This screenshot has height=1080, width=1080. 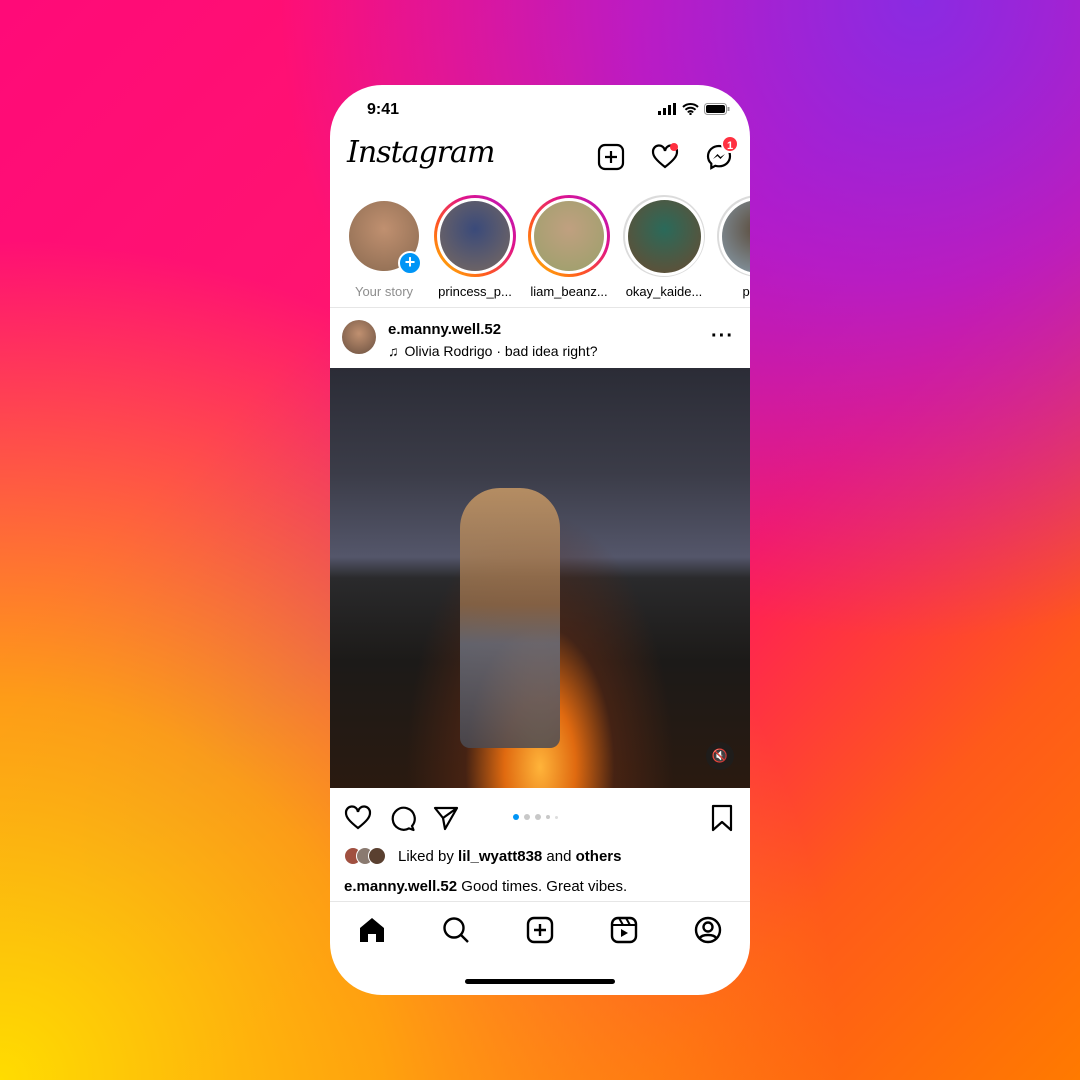 I want to click on story-label: Your story, so click(x=384, y=291).